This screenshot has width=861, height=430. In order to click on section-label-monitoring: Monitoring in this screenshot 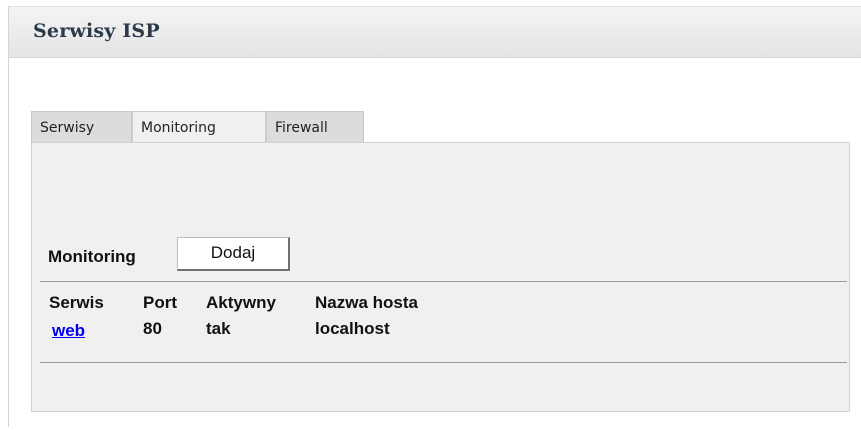, I will do `click(92, 256)`.